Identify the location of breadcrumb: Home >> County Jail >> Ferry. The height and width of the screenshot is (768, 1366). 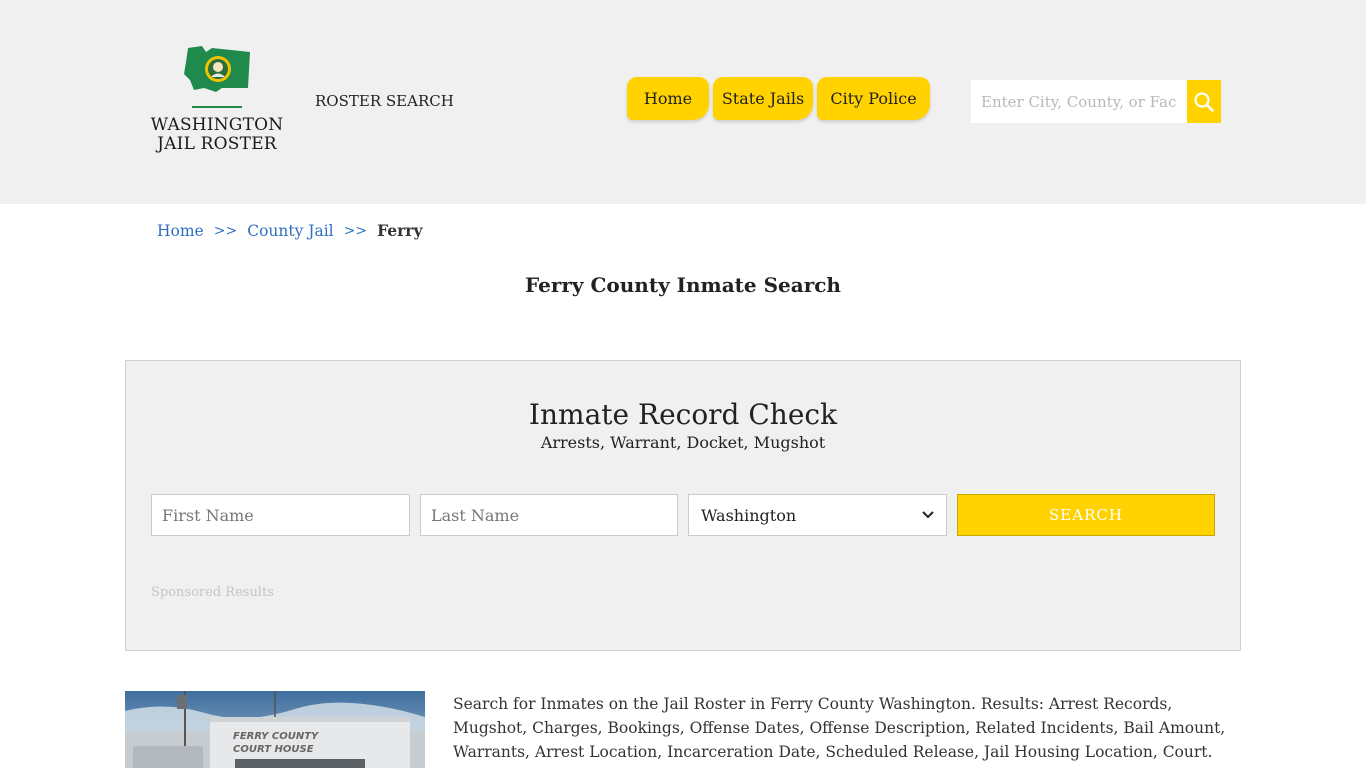
(289, 230).